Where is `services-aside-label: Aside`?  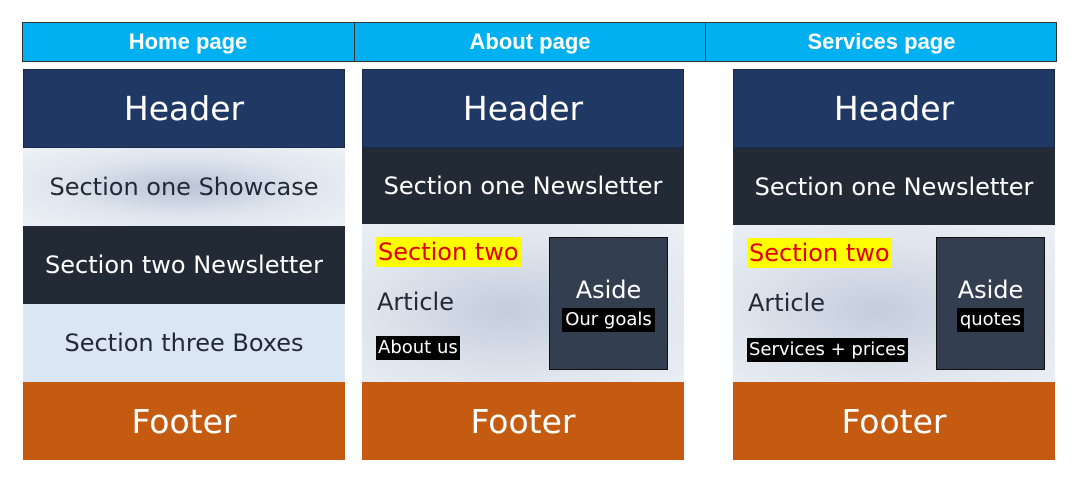 services-aside-label: Aside is located at coordinates (990, 289).